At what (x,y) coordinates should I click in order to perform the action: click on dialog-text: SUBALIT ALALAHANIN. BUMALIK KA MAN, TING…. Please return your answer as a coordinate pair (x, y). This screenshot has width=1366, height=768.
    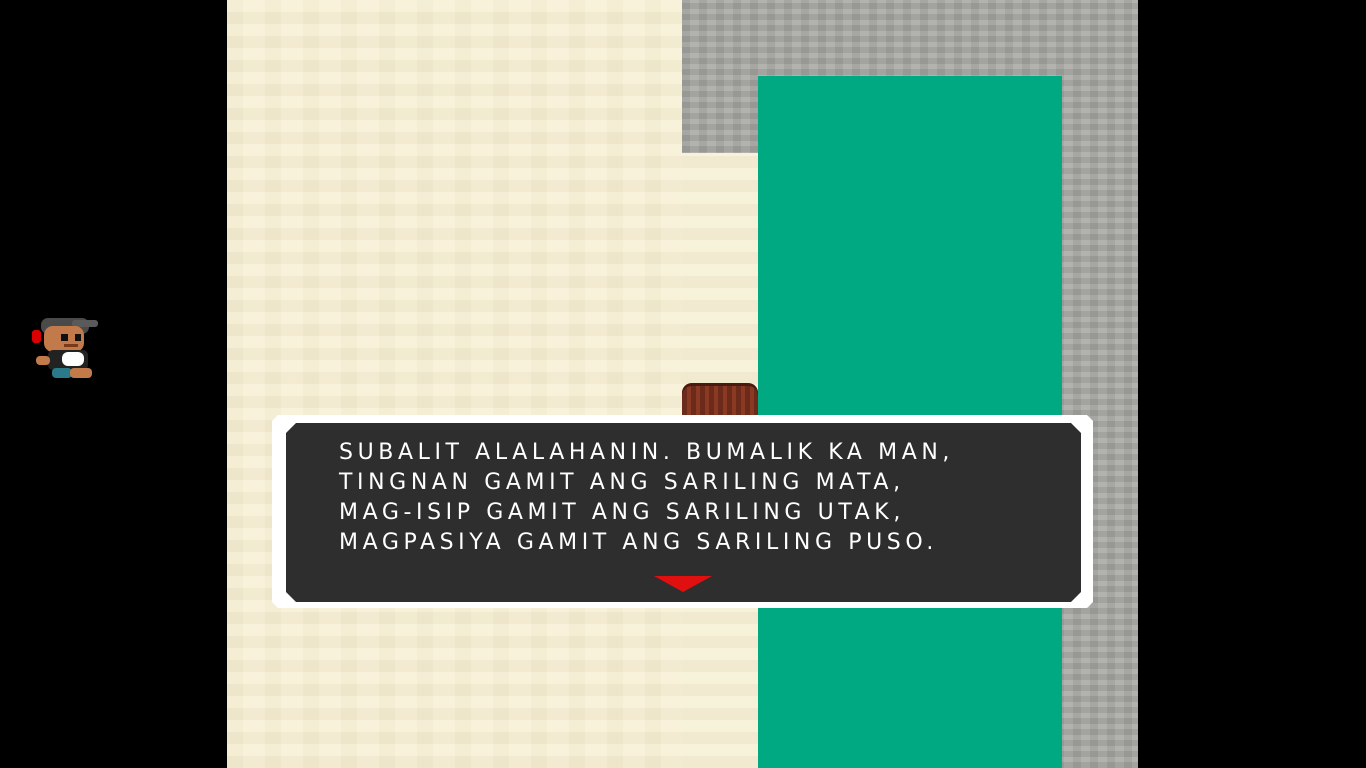
    Looking at the image, I should click on (699, 498).